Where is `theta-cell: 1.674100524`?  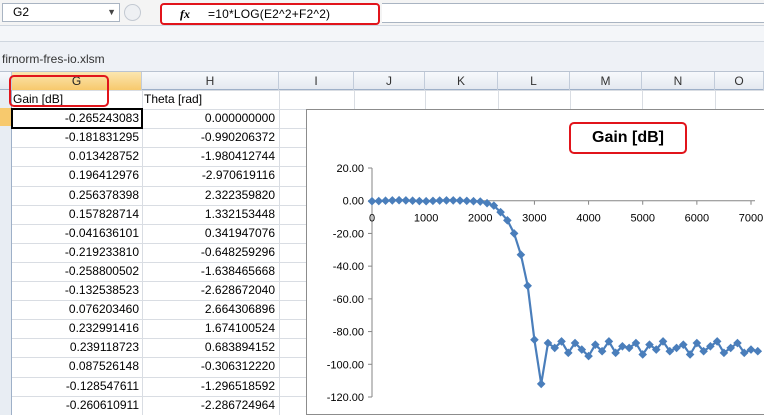 theta-cell: 1.674100524 is located at coordinates (208, 328).